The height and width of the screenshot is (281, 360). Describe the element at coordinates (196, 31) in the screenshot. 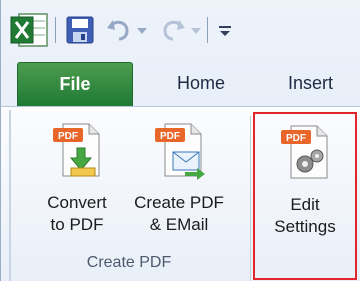

I see `redo-dropdown-icon` at that location.